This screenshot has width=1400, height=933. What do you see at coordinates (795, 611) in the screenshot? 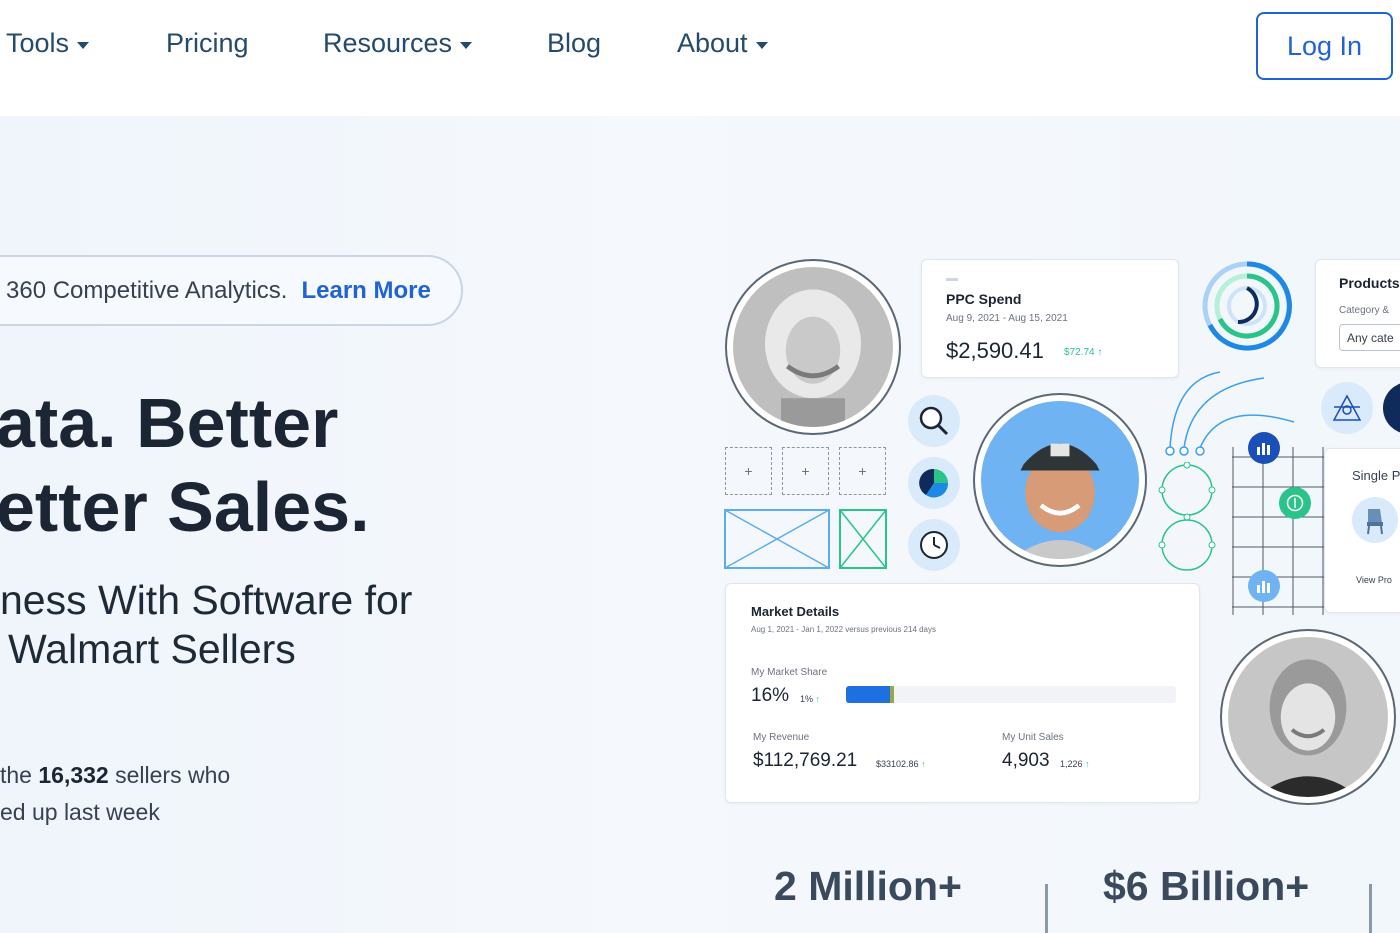
I see `market-details-title: Market Details` at bounding box center [795, 611].